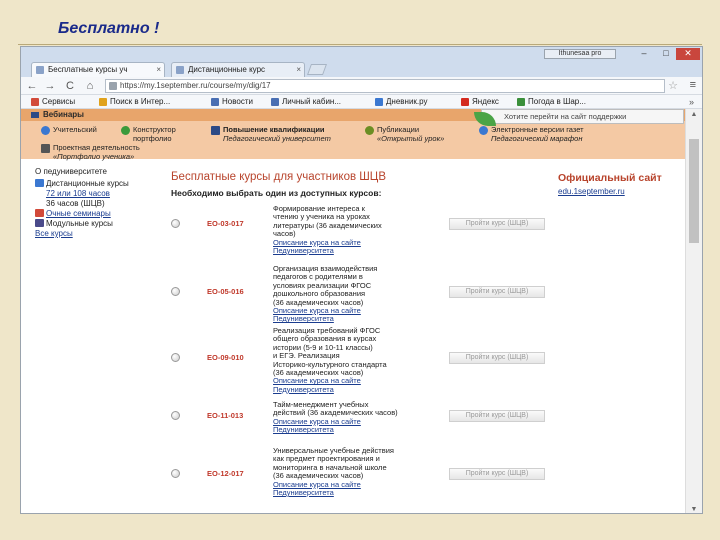 This screenshot has width=720, height=540. What do you see at coordinates (694, 114) in the screenshot?
I see `scroll-up-icon: ▲` at bounding box center [694, 114].